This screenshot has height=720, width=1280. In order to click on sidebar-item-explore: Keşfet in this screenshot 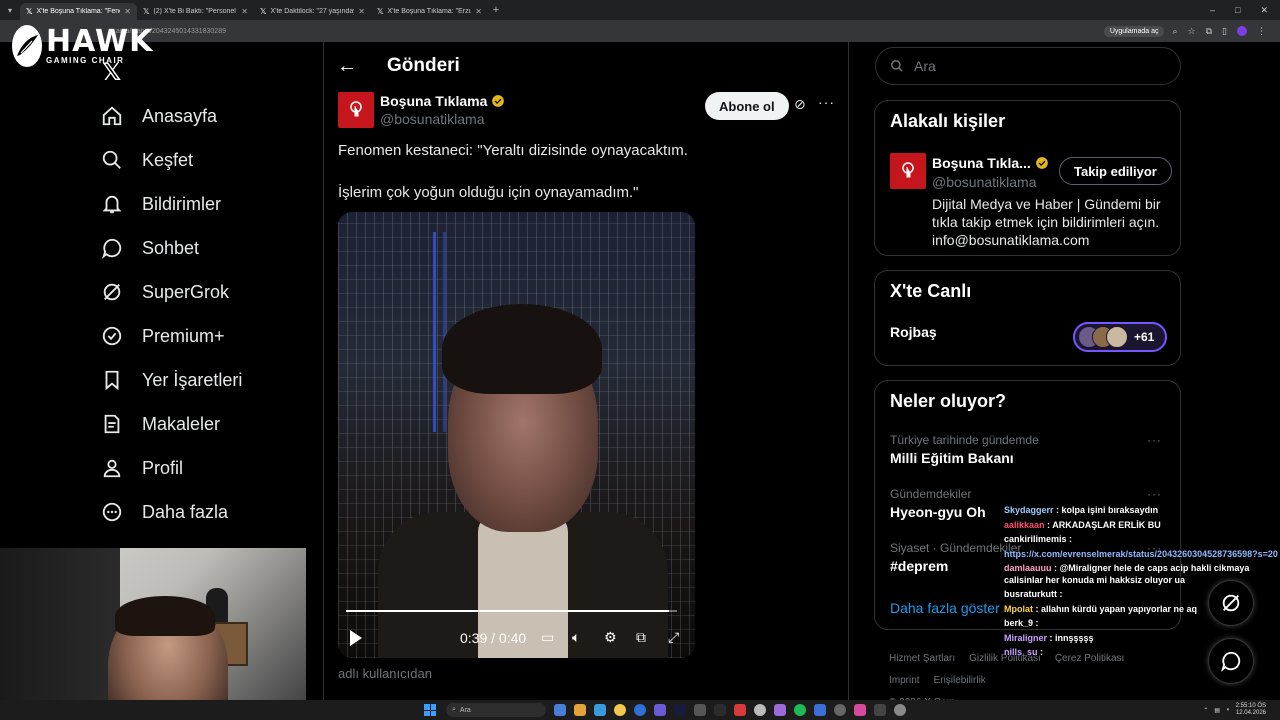, I will do `click(146, 160)`.